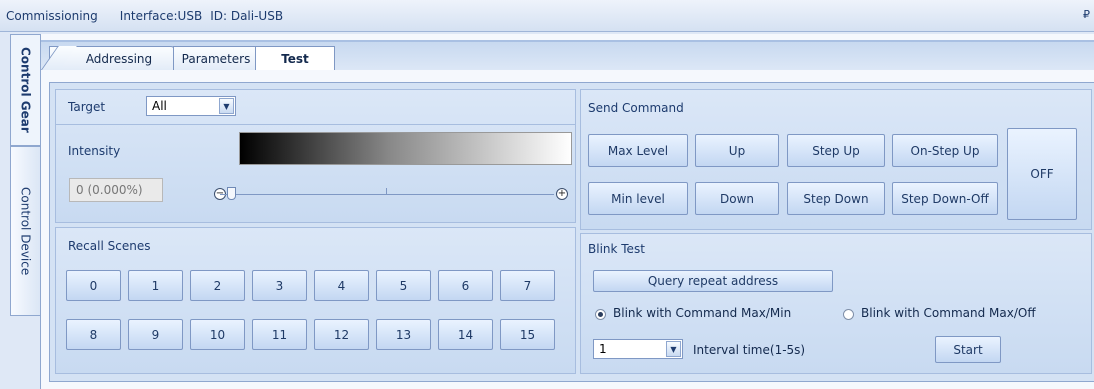  I want to click on blink-test-label: Blink Test, so click(616, 249).